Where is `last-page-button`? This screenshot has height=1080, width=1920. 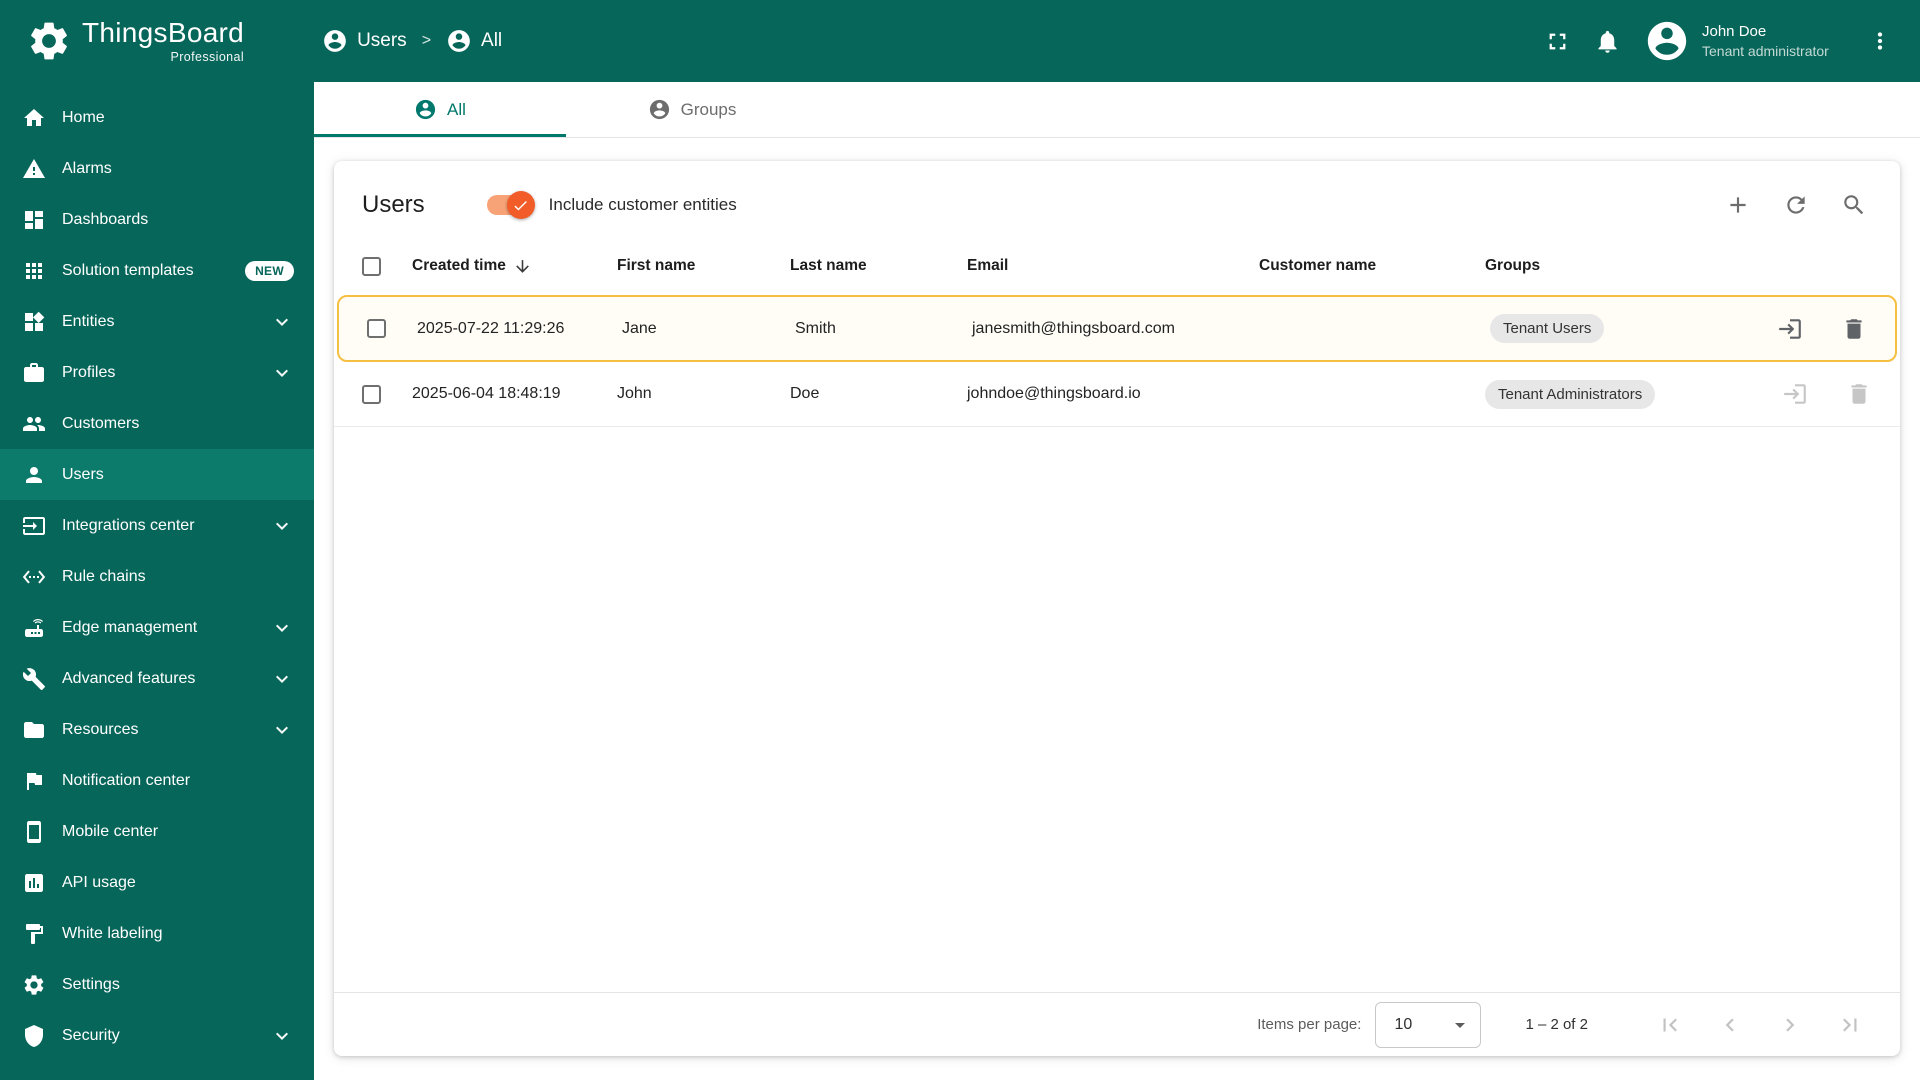
last-page-button is located at coordinates (1850, 1025).